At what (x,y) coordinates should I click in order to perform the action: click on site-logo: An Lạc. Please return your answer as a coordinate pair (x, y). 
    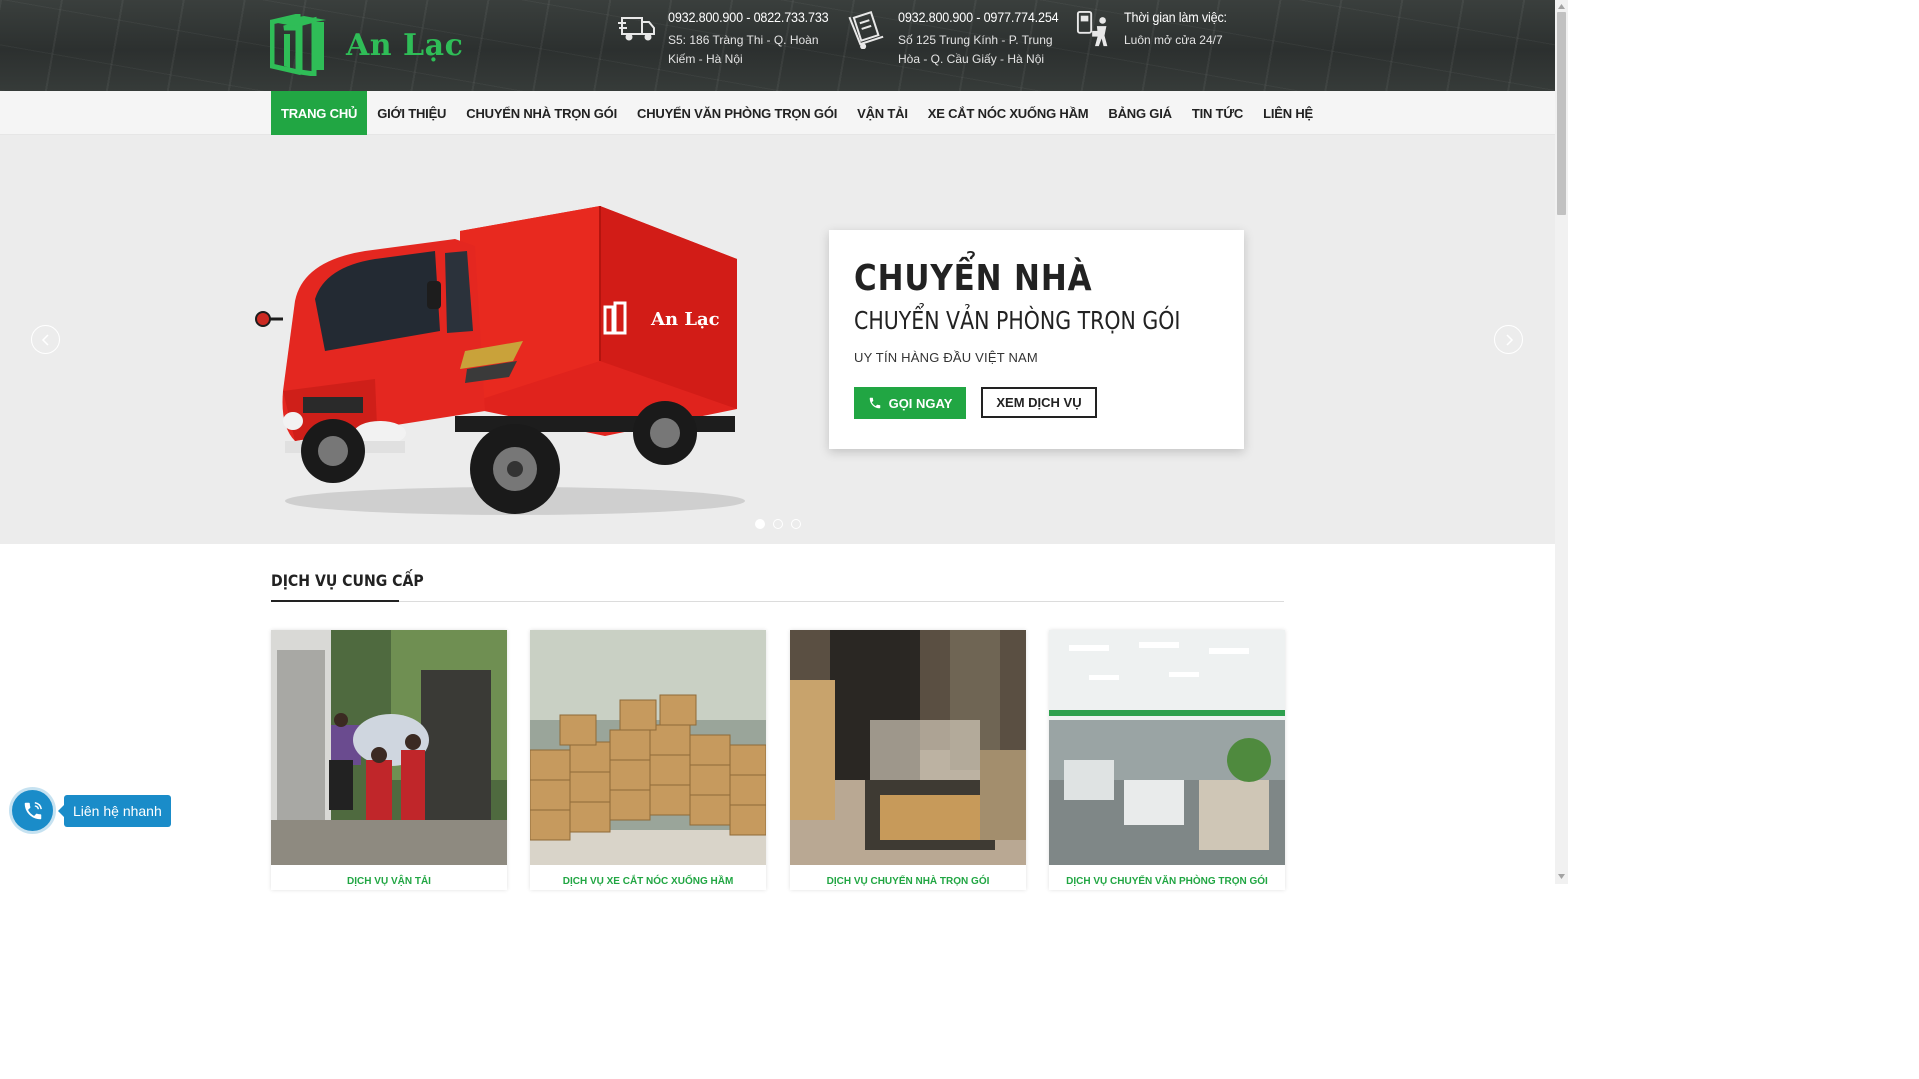
    Looking at the image, I should click on (366, 45).